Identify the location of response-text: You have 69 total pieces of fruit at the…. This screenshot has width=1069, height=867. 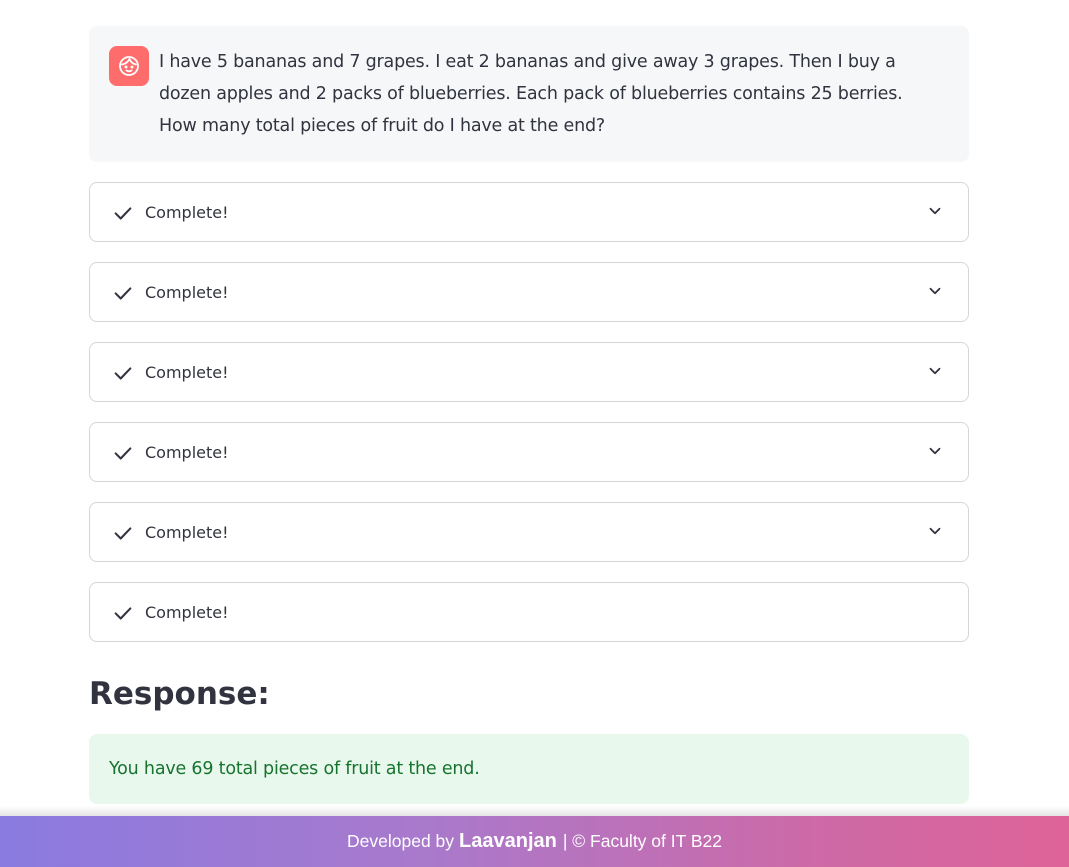
(294, 769).